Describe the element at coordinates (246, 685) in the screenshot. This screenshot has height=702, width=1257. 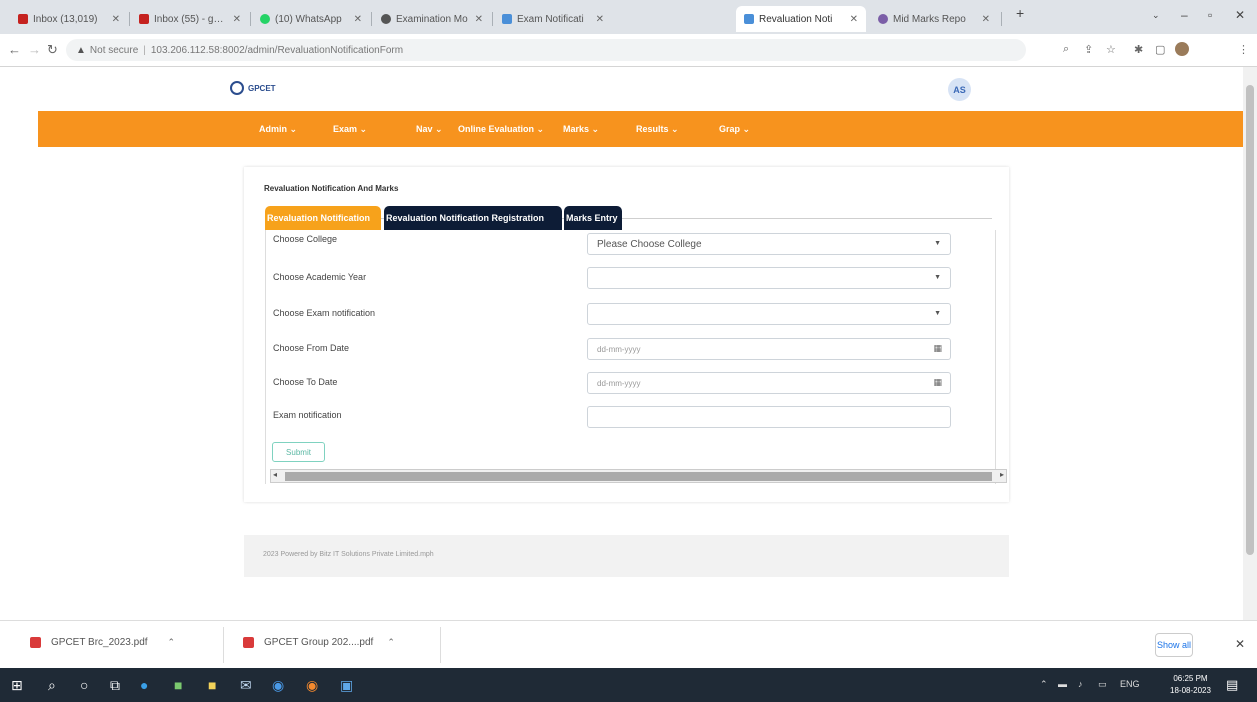
I see `mail-icon: ✉` at that location.